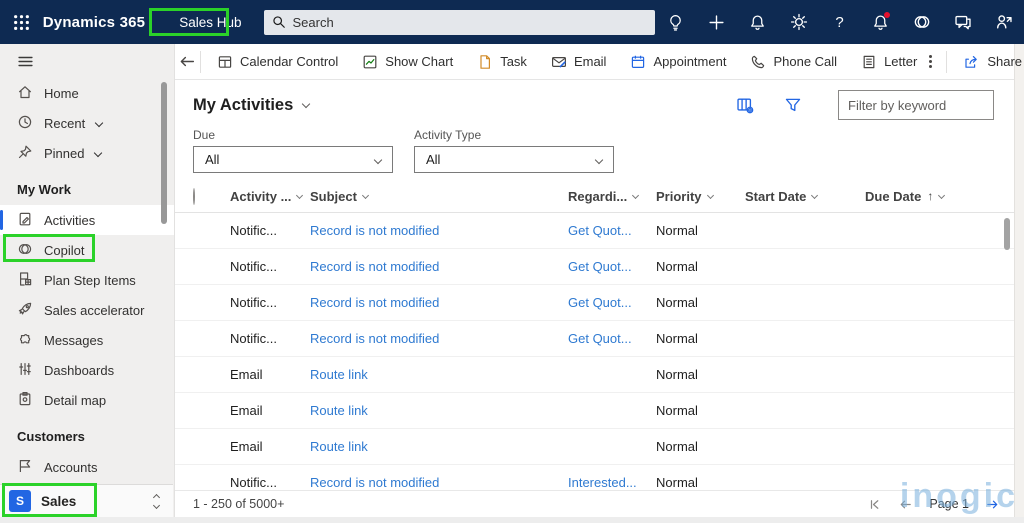  I want to click on area-switcher-sales: S Sales, so click(86, 500).